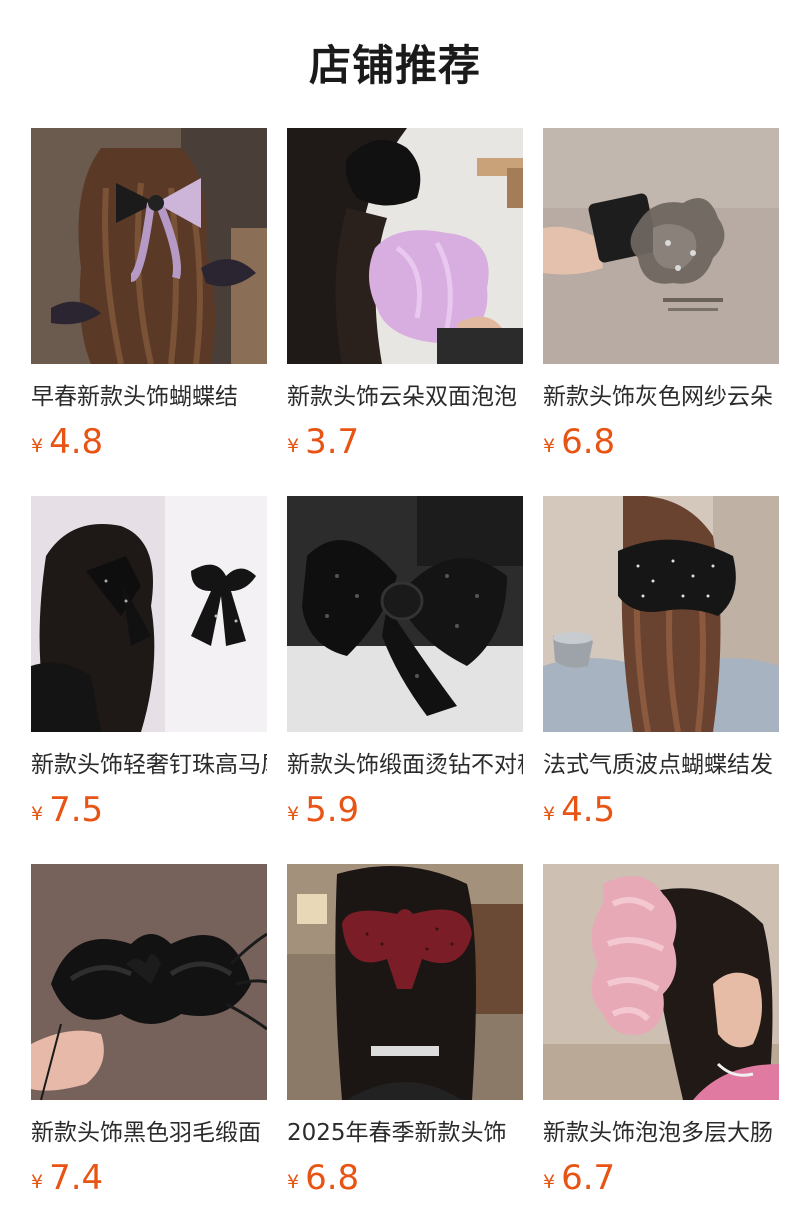 The image size is (790, 1232). I want to click on price-value: 5.9, so click(332, 810).